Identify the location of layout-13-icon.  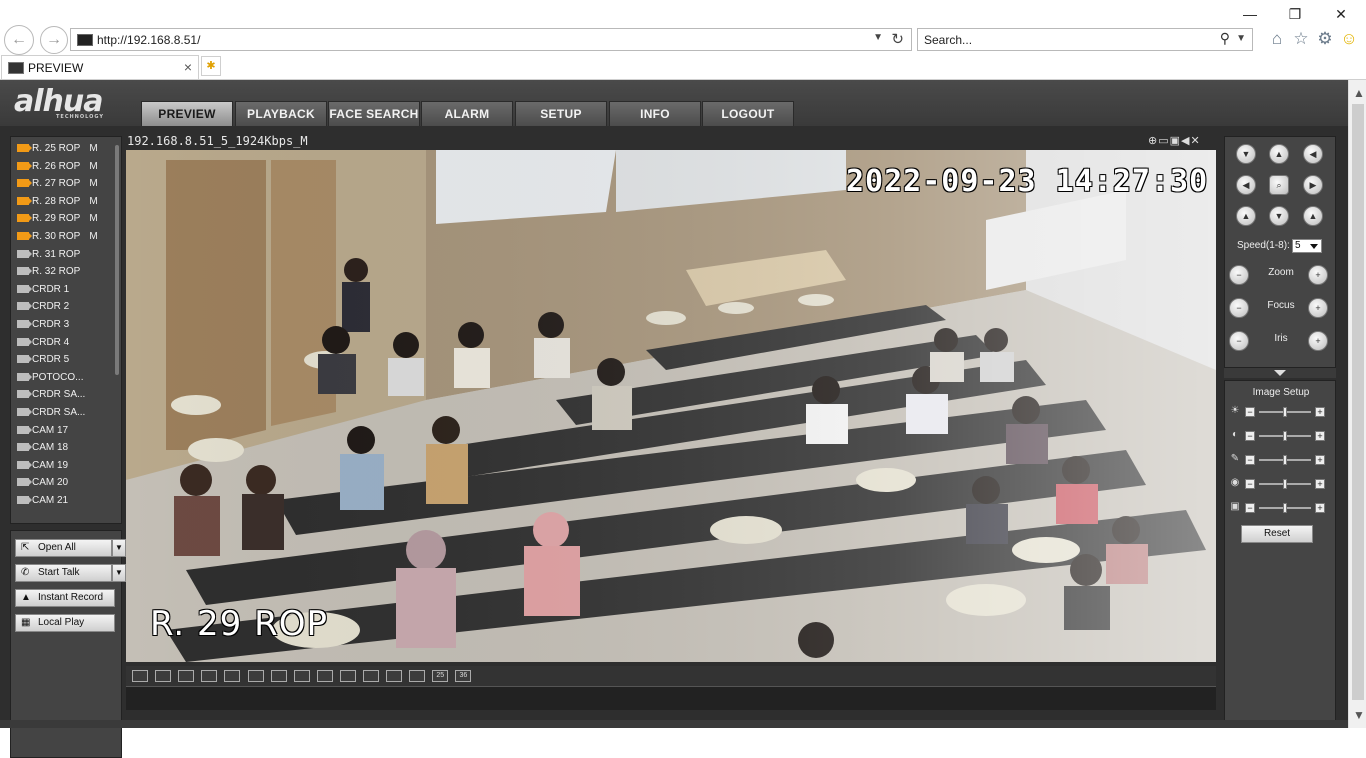
(347, 676).